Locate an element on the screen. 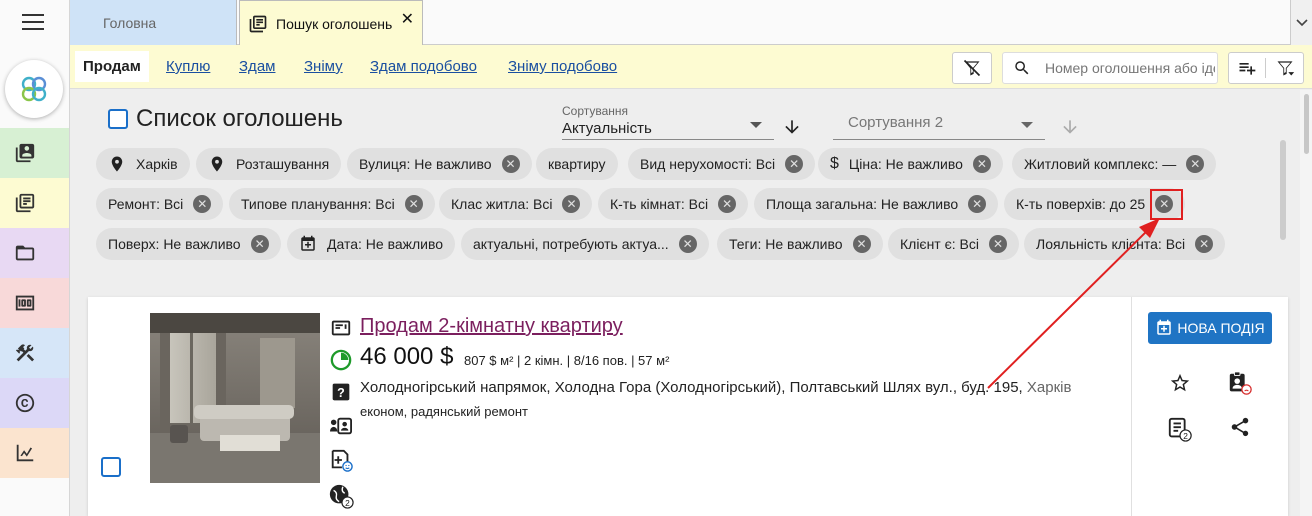  menu-icon is located at coordinates (33, 23).